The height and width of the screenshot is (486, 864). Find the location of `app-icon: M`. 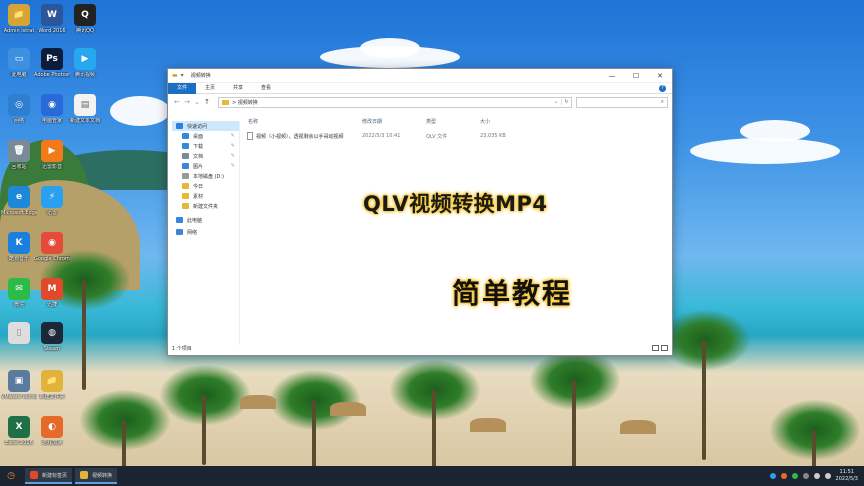

app-icon: M is located at coordinates (52, 289).